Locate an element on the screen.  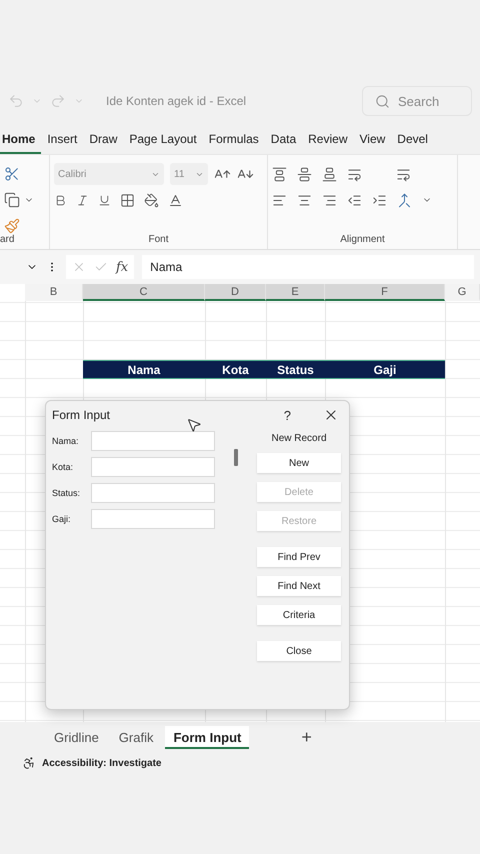
group-label: Alignment is located at coordinates (362, 239).